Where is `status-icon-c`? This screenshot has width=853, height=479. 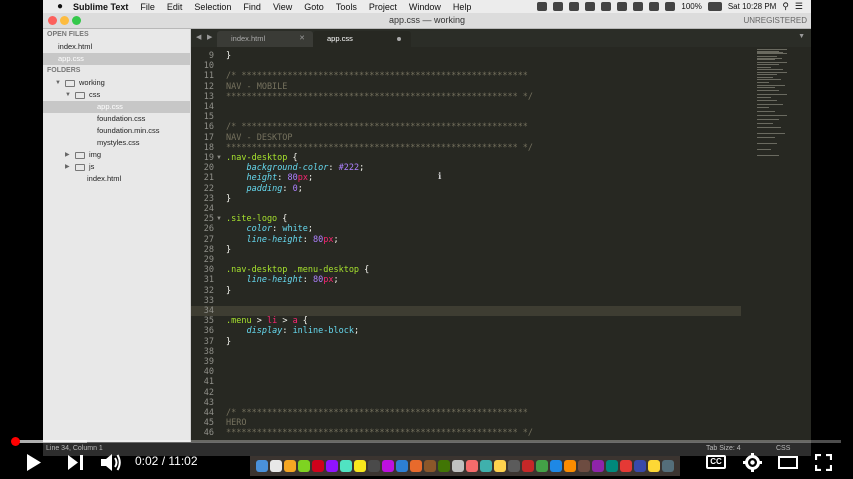
status-icon-c is located at coordinates (574, 6).